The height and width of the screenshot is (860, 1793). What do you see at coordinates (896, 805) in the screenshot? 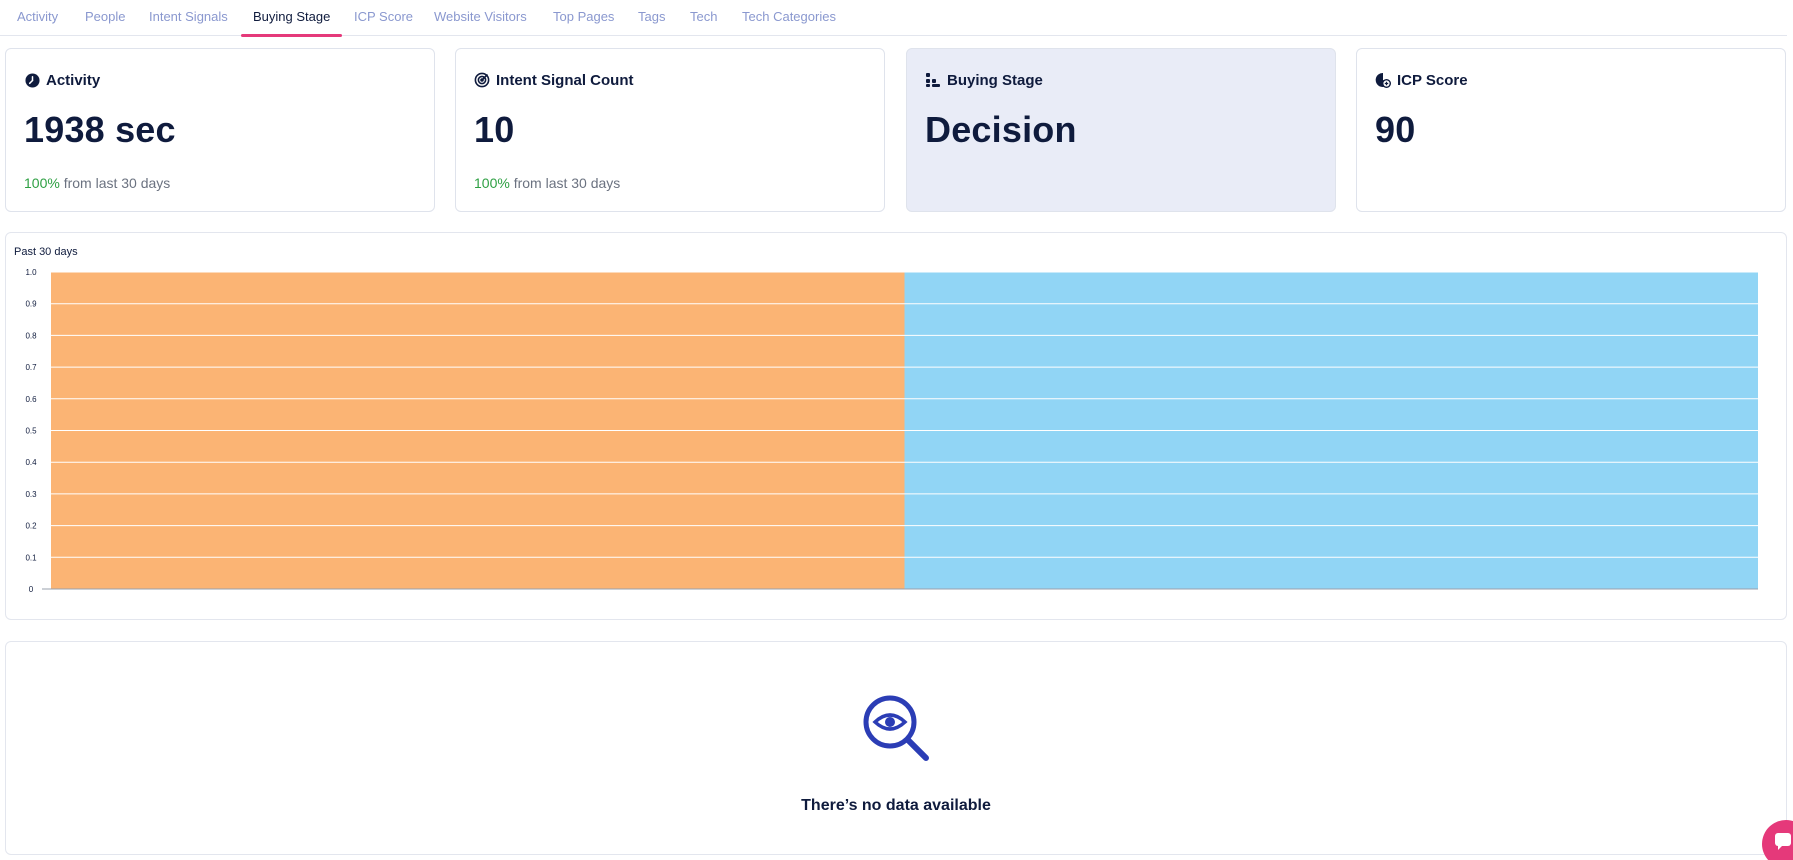
I see `empty-state-message: There’s no data available` at bounding box center [896, 805].